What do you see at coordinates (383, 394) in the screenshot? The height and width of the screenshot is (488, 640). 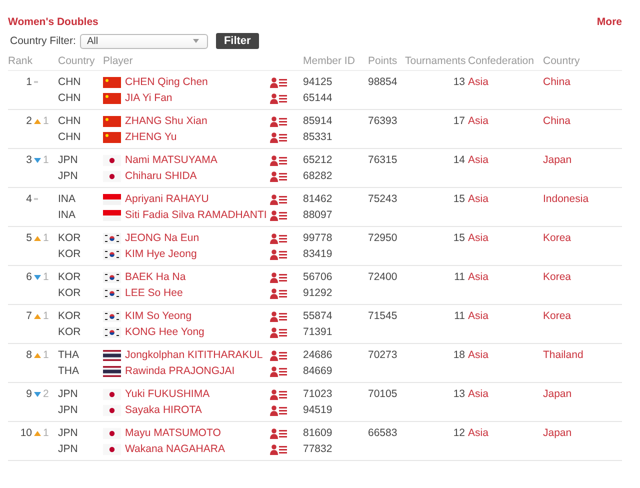 I see `points: 70105` at bounding box center [383, 394].